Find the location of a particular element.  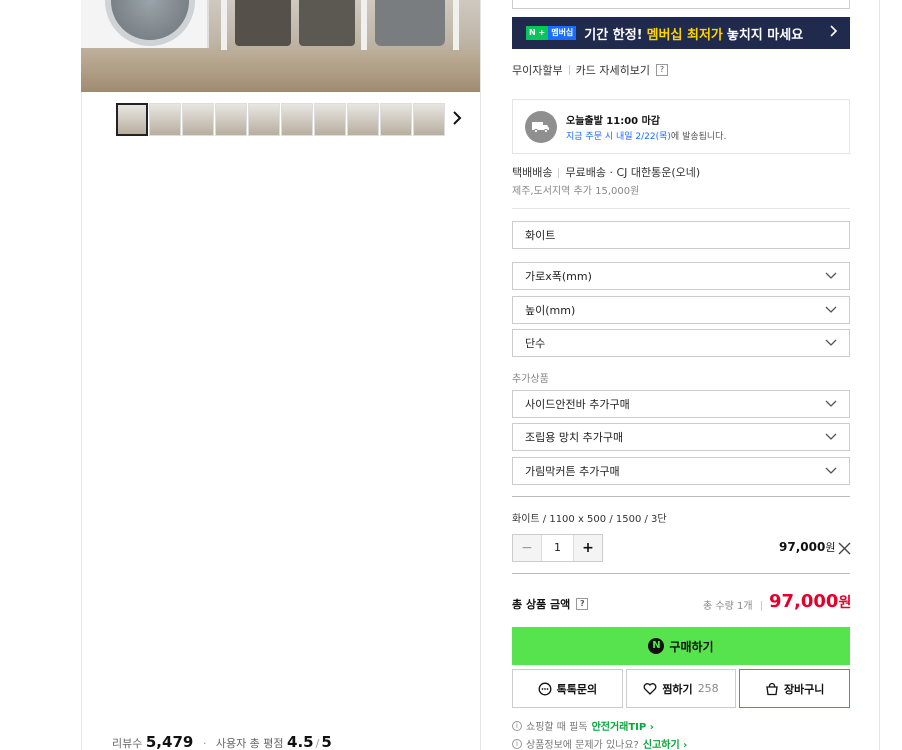

buy-label: 구매하기 is located at coordinates (691, 646).